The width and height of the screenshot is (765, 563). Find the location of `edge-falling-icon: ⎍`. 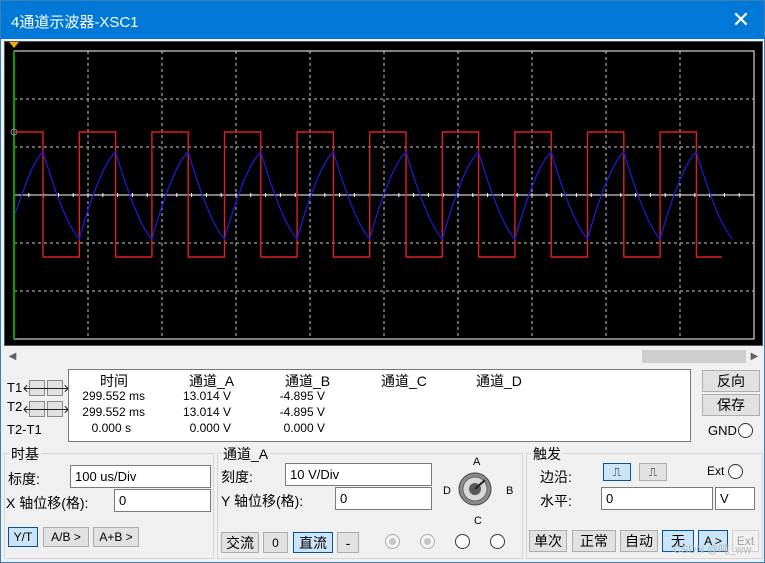

edge-falling-icon: ⎍ is located at coordinates (653, 472).